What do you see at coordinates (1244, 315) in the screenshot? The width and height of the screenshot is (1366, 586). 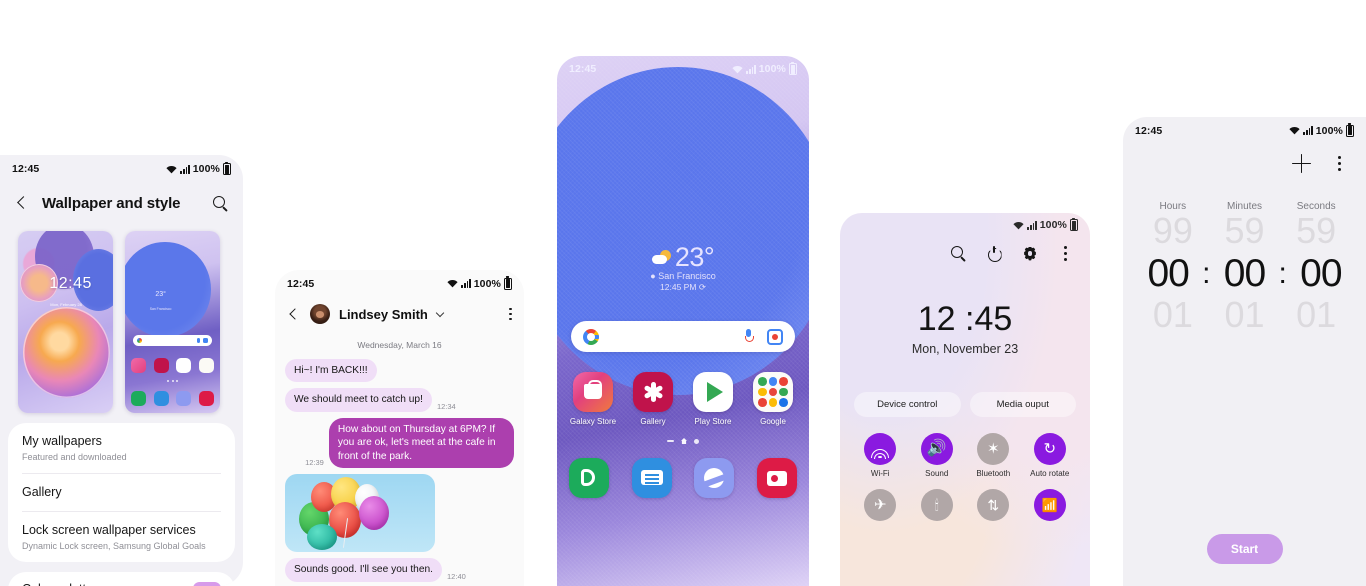 I see `timer-row-next: 01 01 01` at bounding box center [1244, 315].